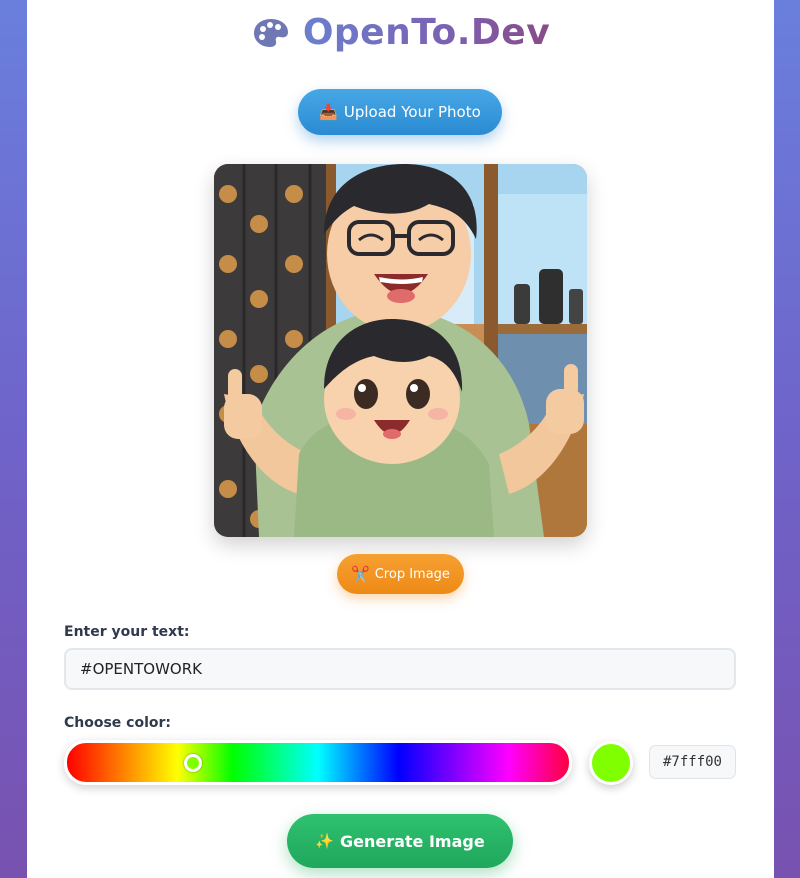  What do you see at coordinates (412, 574) in the screenshot?
I see `crop-image-label: Crop Image` at bounding box center [412, 574].